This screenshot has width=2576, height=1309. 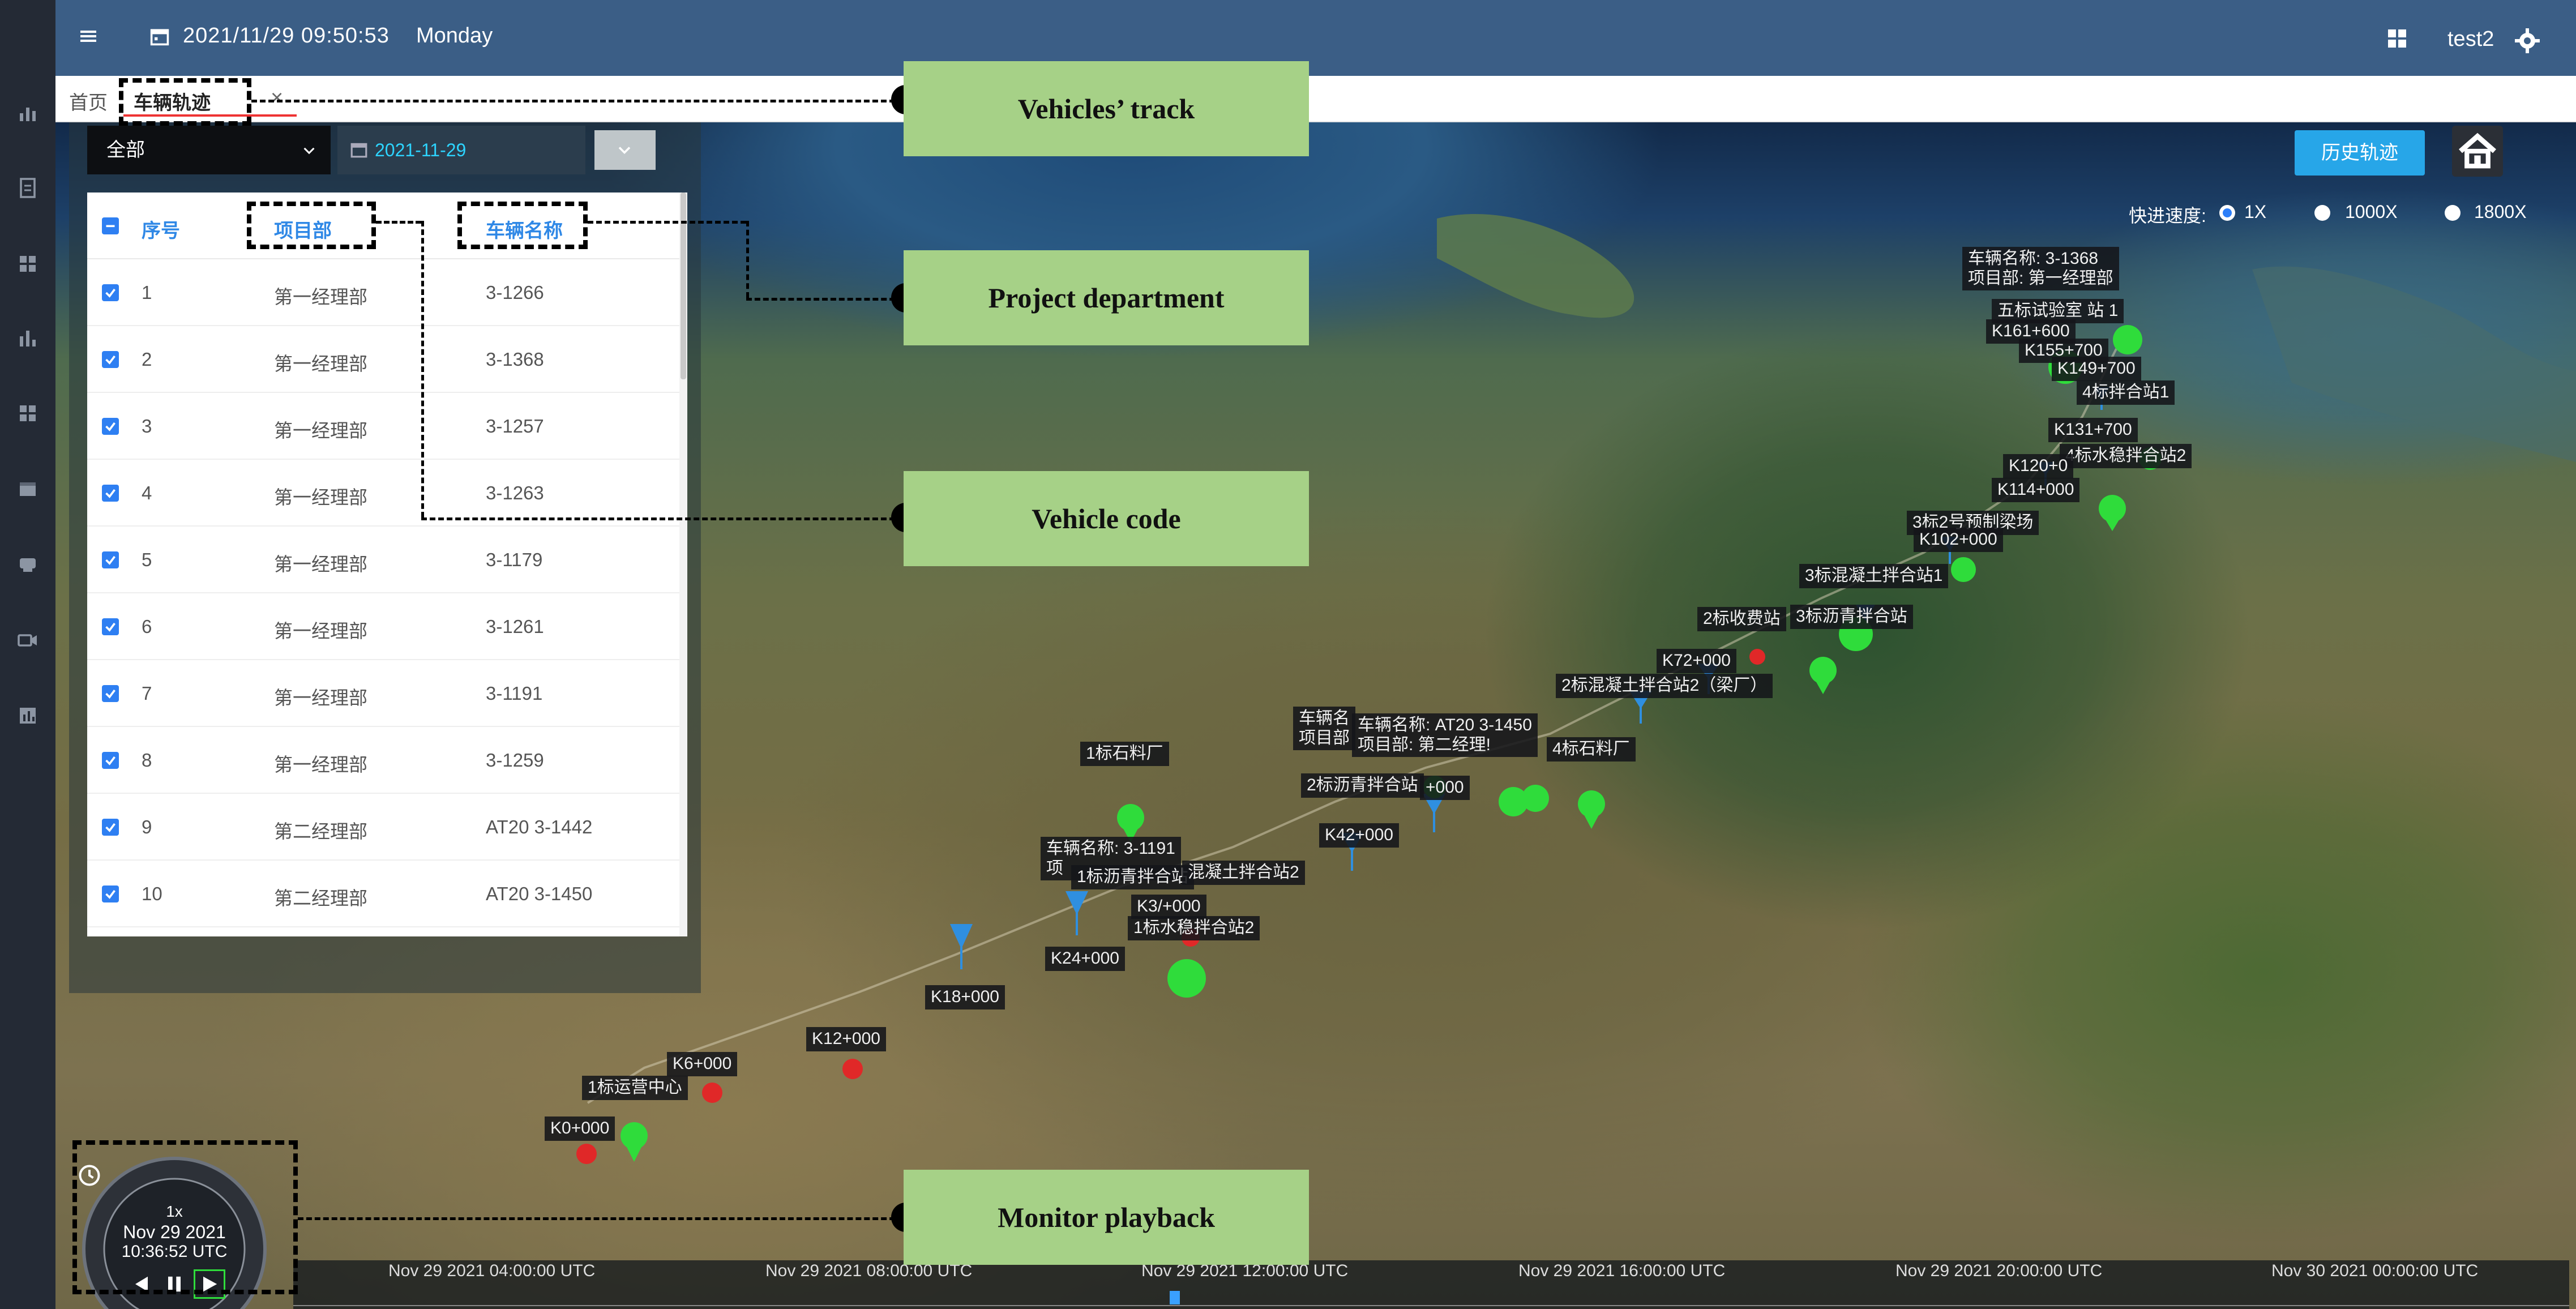 What do you see at coordinates (1445, 735) in the screenshot?
I see `vehicle-tooltip: 车辆名称: AT20 3-1450 项目部: 第二经理!` at bounding box center [1445, 735].